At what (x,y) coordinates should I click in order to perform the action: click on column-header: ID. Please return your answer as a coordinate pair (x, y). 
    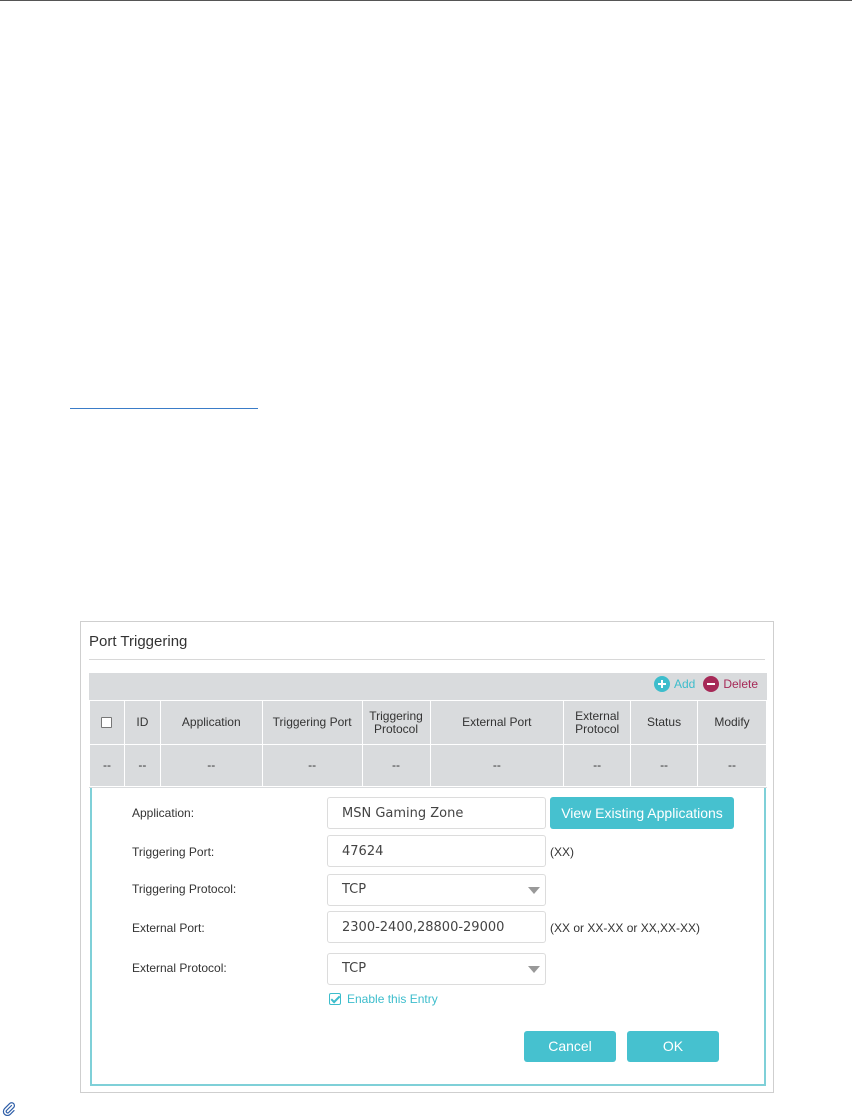
    Looking at the image, I should click on (142, 722).